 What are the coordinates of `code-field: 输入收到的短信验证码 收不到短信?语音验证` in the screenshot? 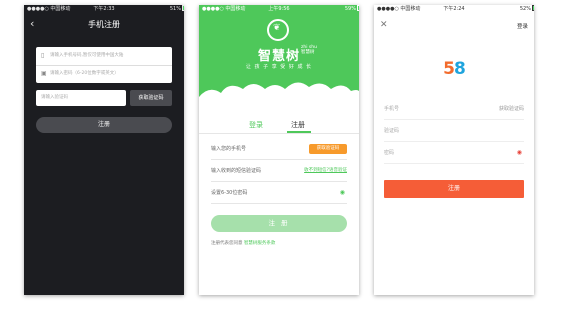 It's located at (279, 171).